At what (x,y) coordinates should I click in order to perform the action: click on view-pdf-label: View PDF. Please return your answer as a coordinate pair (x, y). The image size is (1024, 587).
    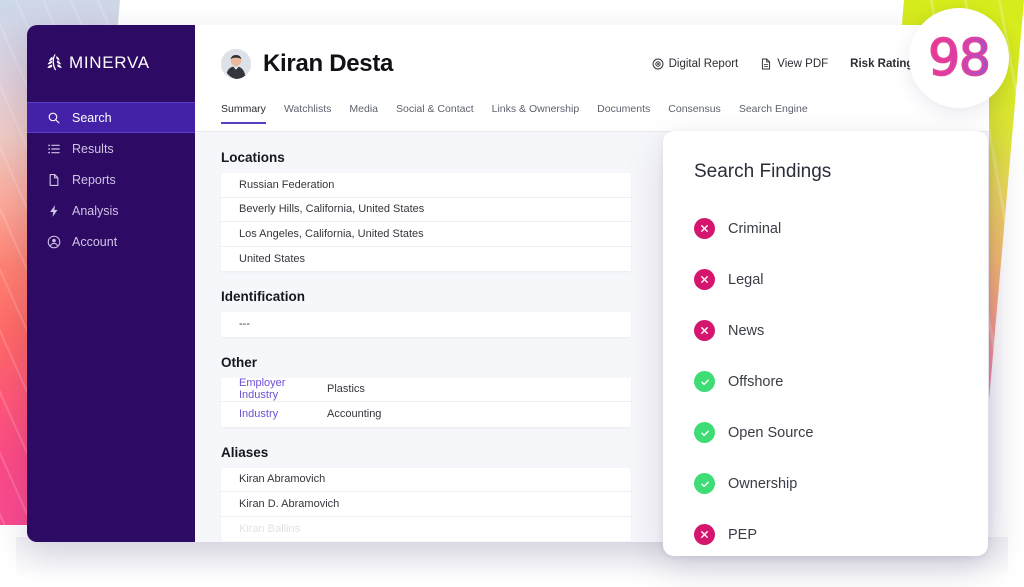
    Looking at the image, I should click on (803, 64).